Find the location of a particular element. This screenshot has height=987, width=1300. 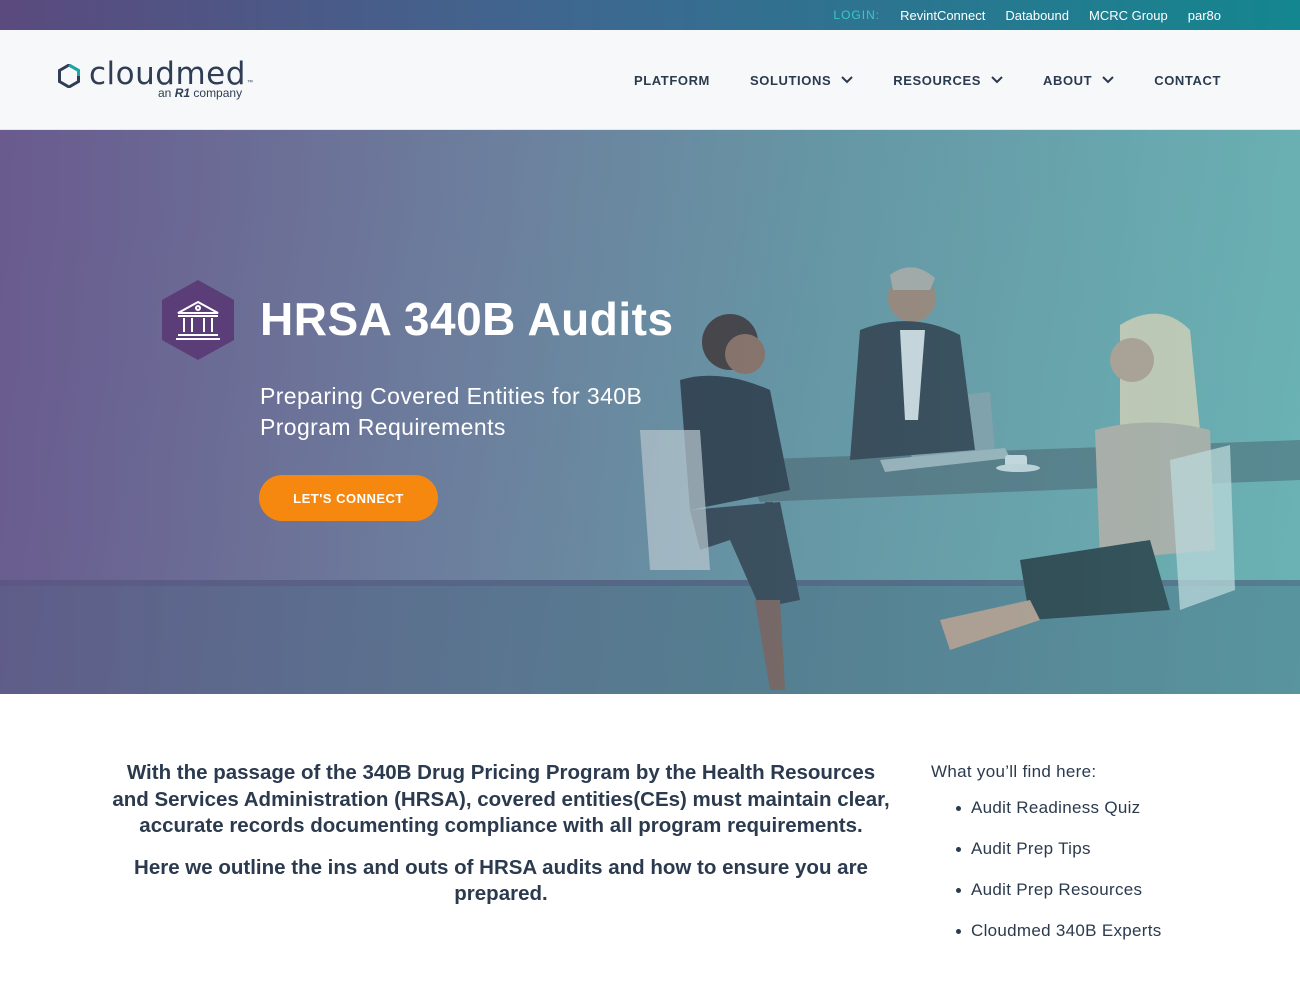

nav-label: CONTACT is located at coordinates (1187, 80).